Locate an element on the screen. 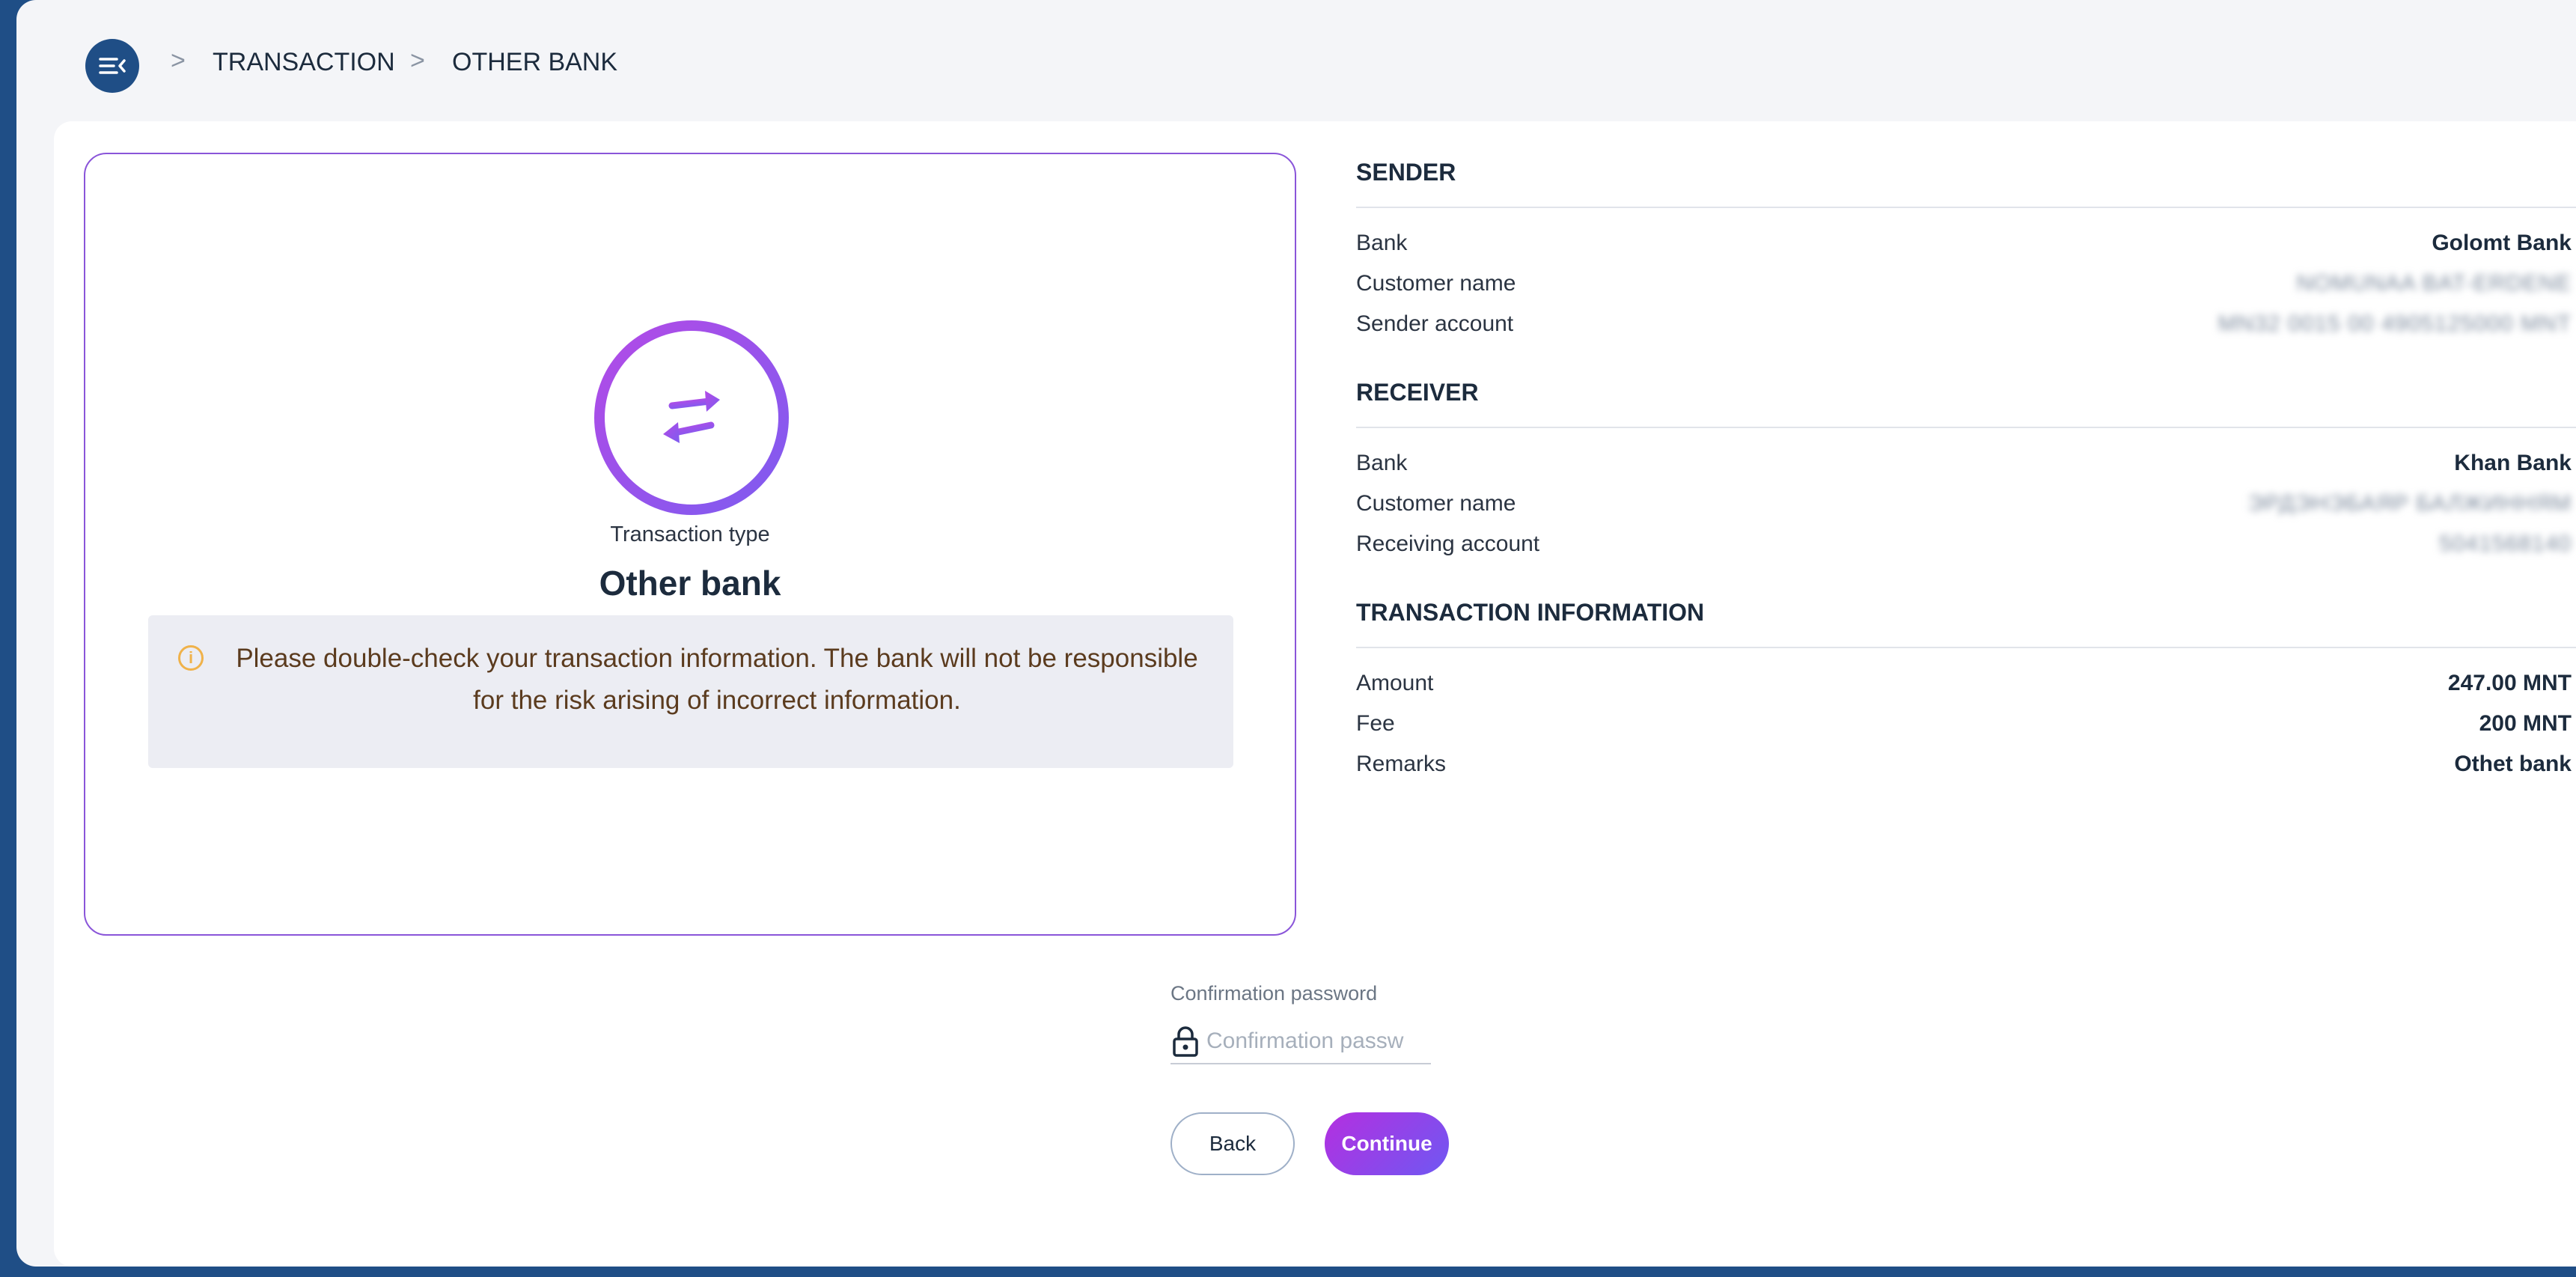  sender-section-title: SENDER is located at coordinates (1406, 173).